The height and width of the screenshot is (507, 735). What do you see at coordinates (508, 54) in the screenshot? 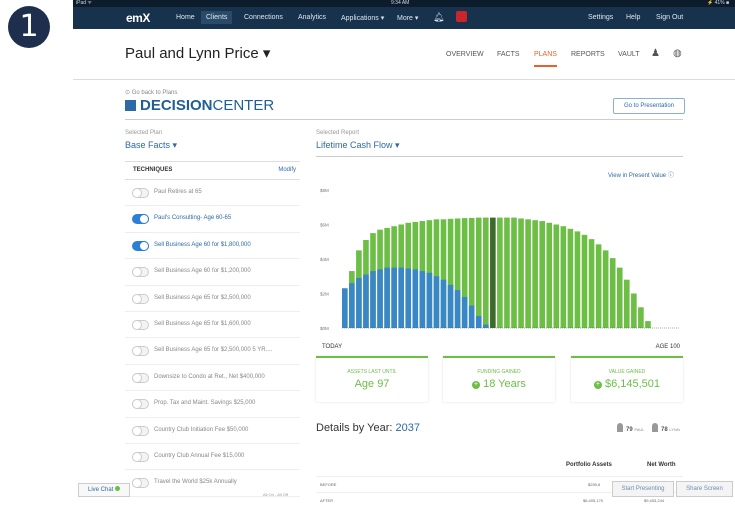
I see `tab-facts: FACTS` at bounding box center [508, 54].